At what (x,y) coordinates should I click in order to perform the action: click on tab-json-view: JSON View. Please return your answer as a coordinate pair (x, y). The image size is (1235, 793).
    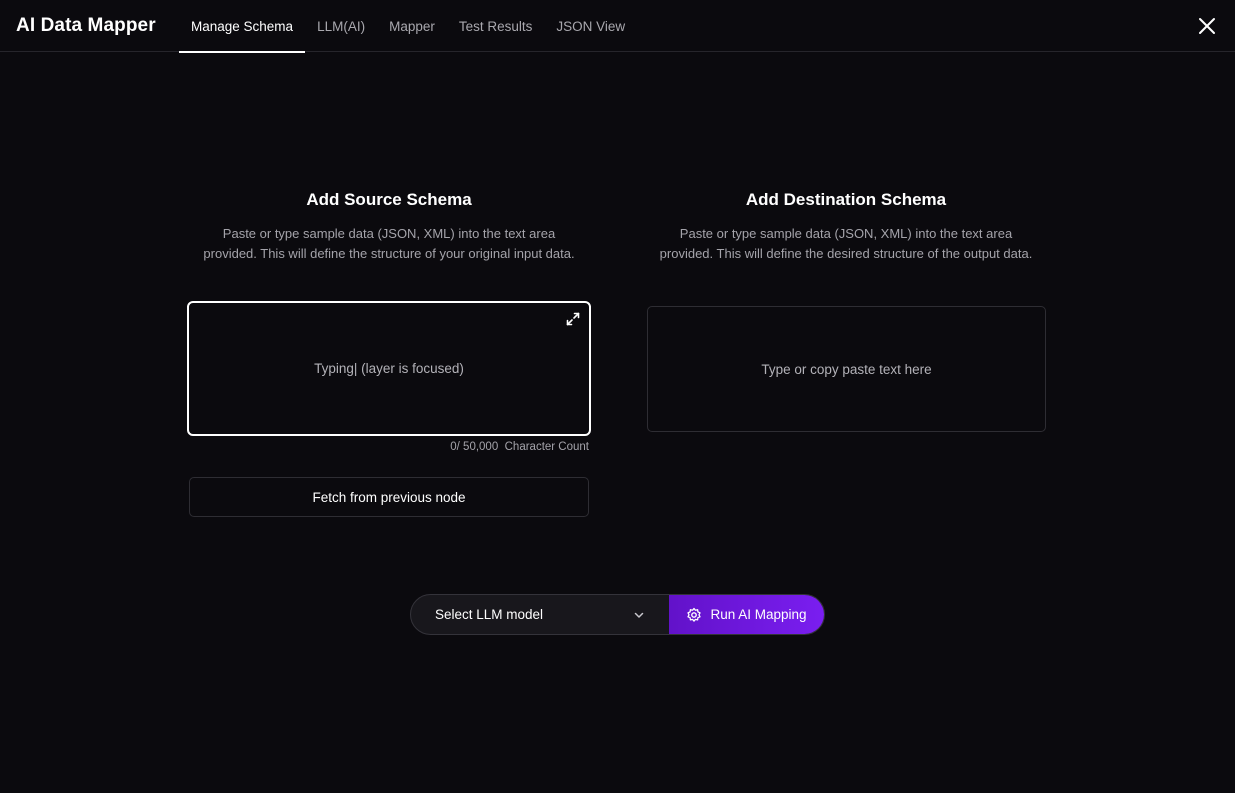
    Looking at the image, I should click on (590, 26).